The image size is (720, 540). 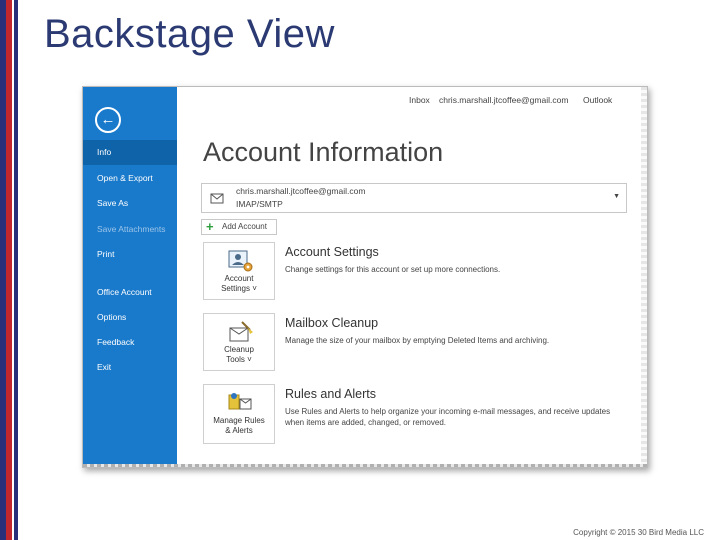 I want to click on account-settings-button: Account Settings ˅, so click(x=239, y=271).